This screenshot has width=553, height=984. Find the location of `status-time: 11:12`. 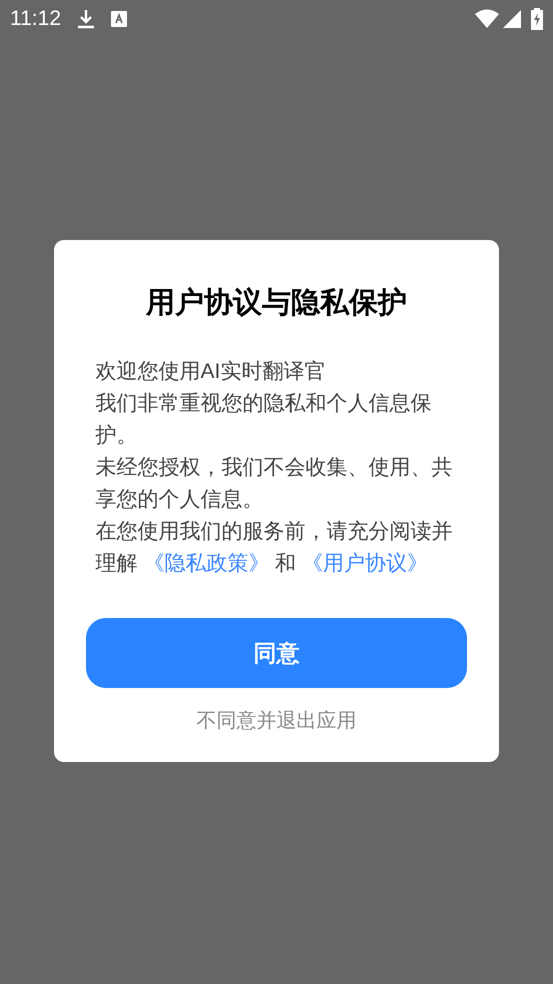

status-time: 11:12 is located at coordinates (35, 19).